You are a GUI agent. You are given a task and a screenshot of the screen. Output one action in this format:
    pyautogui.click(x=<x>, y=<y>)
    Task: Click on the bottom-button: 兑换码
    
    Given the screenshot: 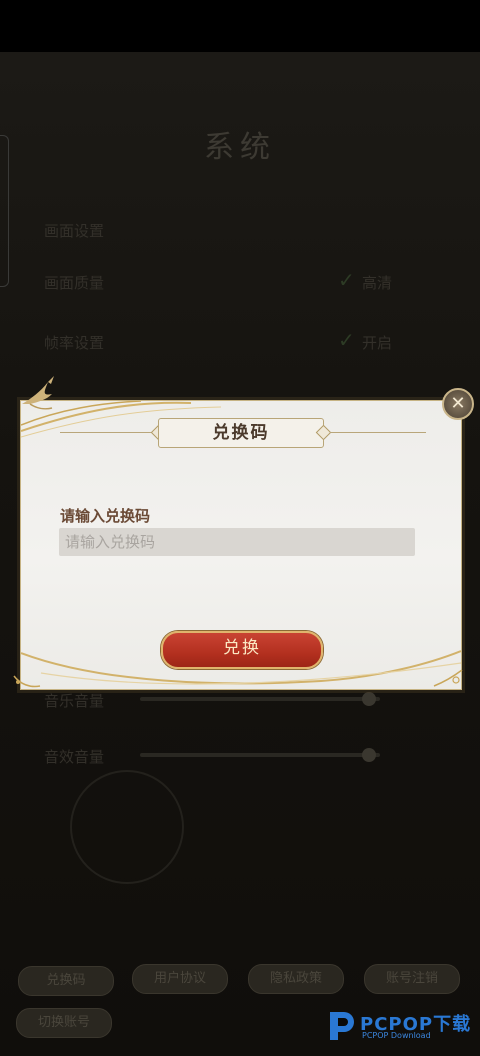 What is the action you would take?
    pyautogui.click(x=66, y=981)
    